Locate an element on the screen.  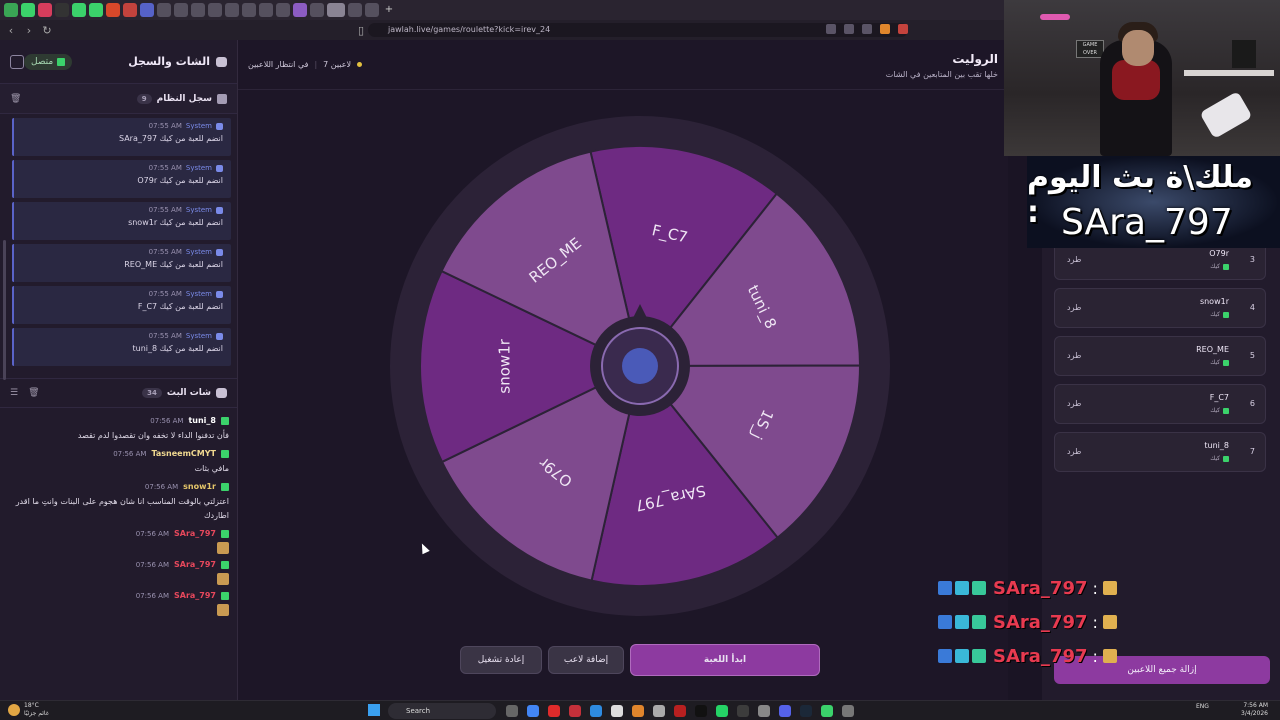
share-icon is located at coordinates (867, 29).